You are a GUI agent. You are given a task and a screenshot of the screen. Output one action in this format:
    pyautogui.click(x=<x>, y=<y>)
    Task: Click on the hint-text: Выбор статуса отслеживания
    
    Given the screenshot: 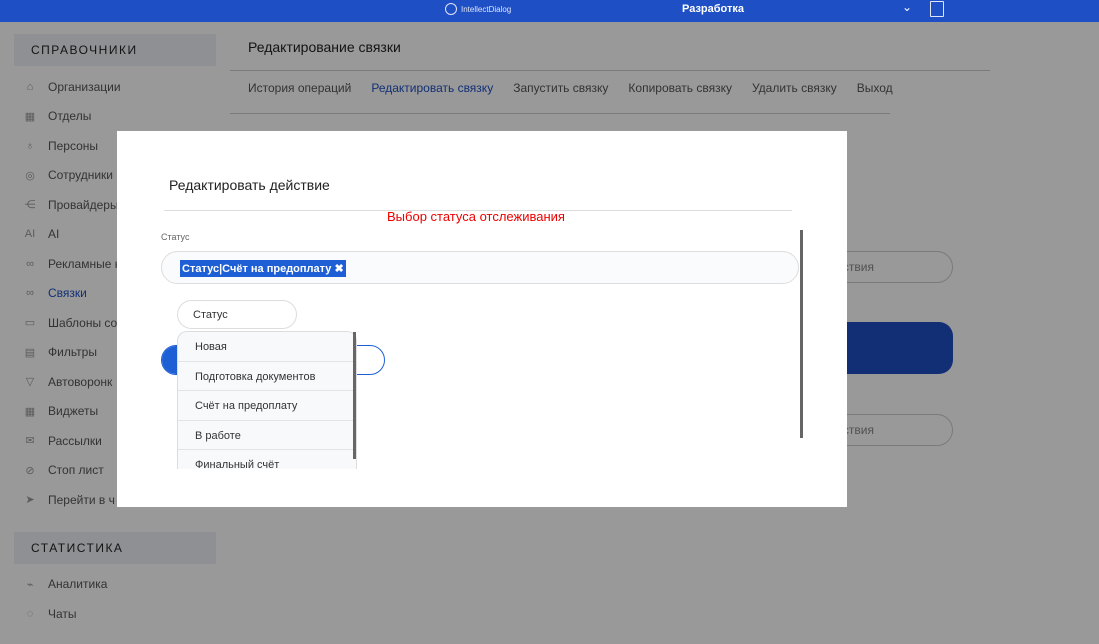 What is the action you would take?
    pyautogui.click(x=476, y=216)
    